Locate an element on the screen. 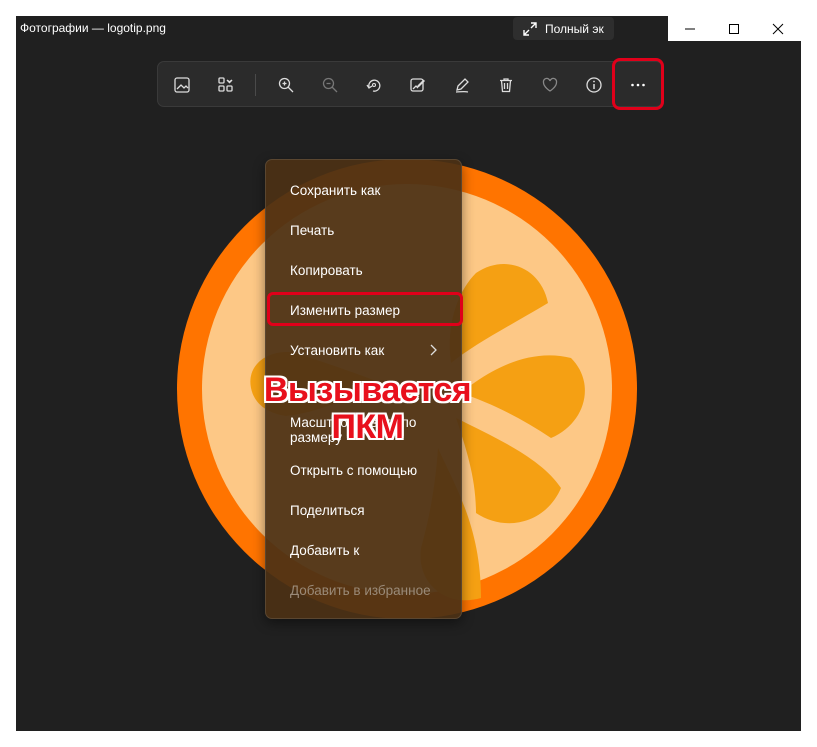  fullscreen-button: Полный эк is located at coordinates (563, 28).